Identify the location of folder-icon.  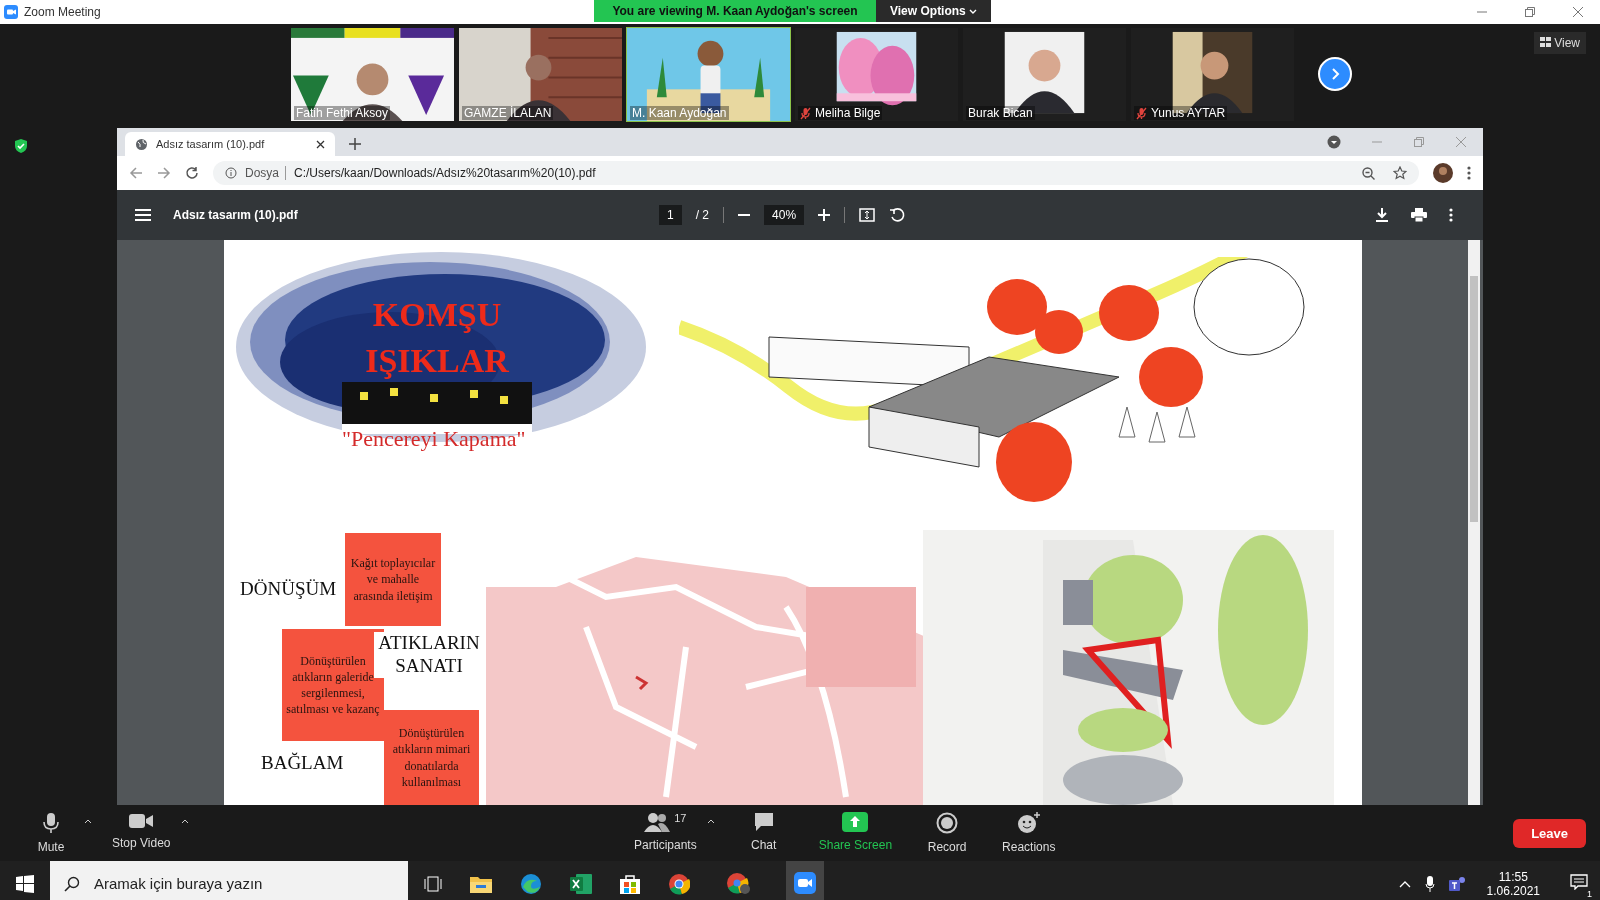
(481, 883).